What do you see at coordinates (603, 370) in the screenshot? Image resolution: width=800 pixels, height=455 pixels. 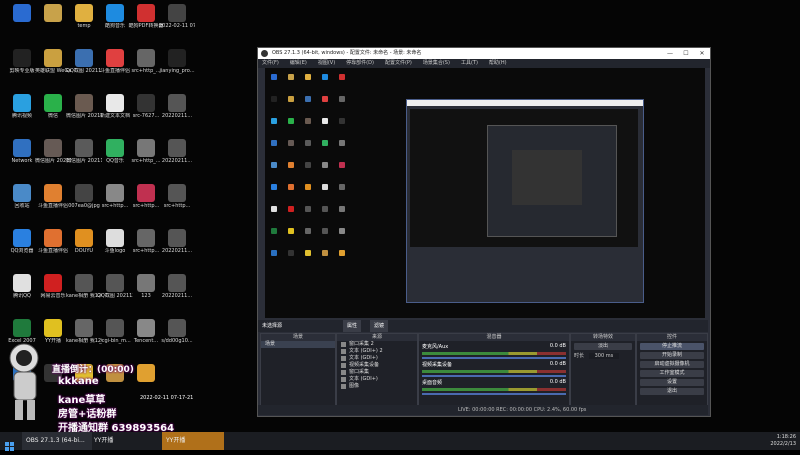 I see `transitions-dock: 转场特效 淡出 时长 300 ms` at bounding box center [603, 370].